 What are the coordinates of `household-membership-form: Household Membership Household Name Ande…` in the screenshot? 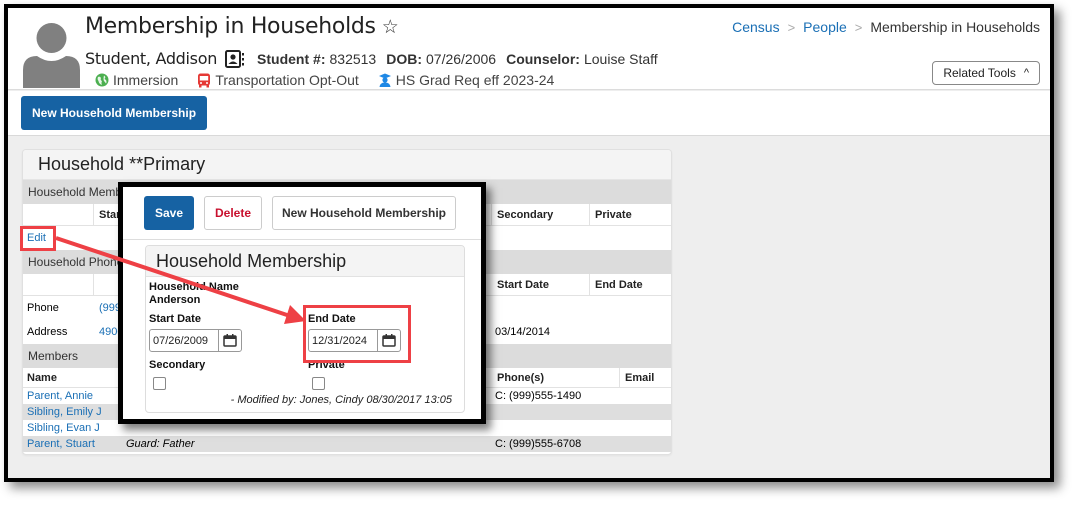 It's located at (305, 329).